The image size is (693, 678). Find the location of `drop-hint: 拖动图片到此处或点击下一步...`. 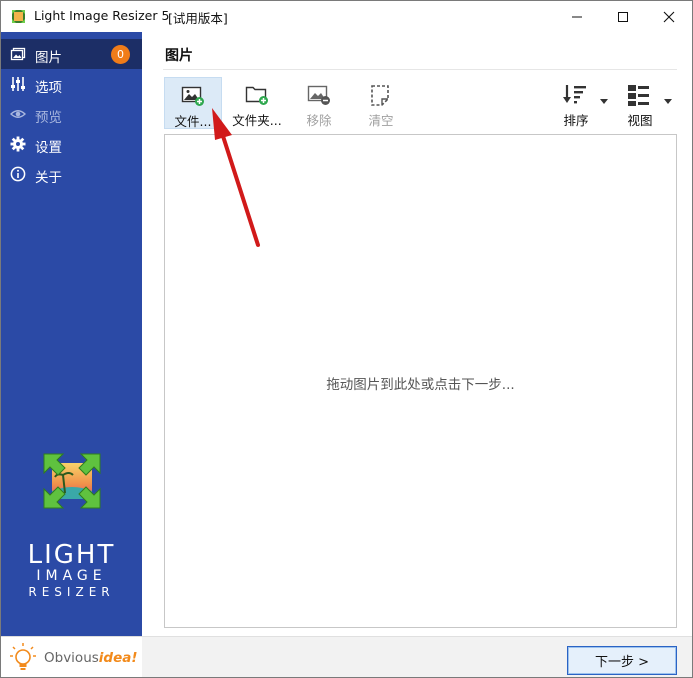

drop-hint: 拖动图片到此处或点击下一步... is located at coordinates (420, 385).